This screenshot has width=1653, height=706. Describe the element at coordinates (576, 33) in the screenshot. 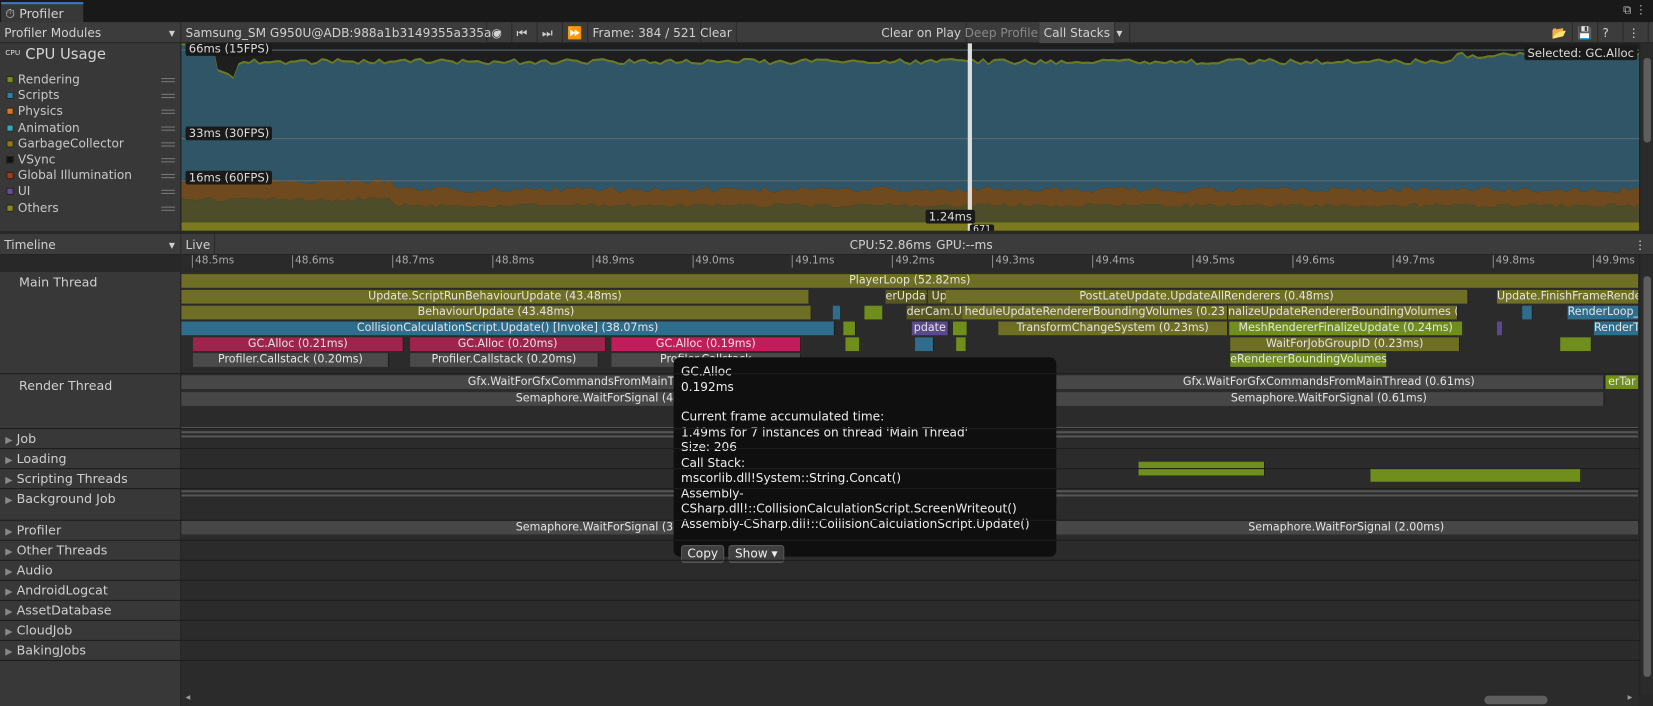

I see `current-frame-button: ⏩` at that location.